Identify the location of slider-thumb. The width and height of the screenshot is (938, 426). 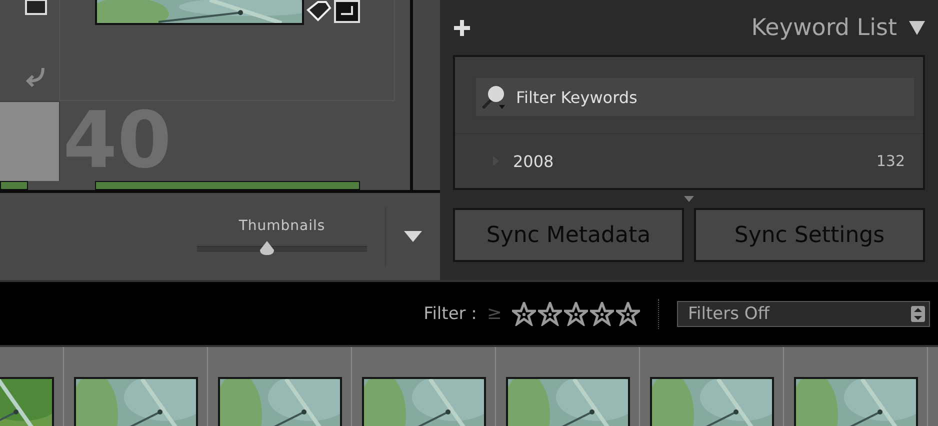
(266, 247).